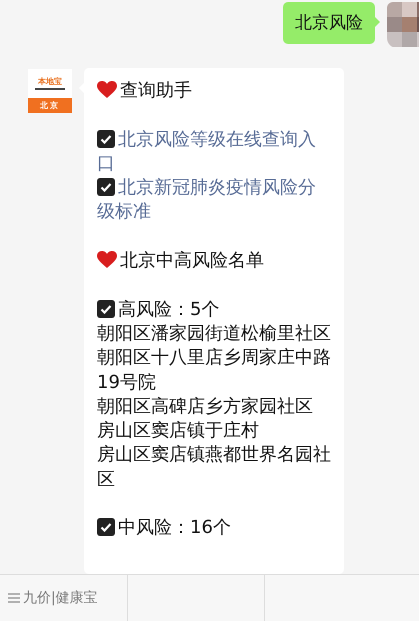 This screenshot has width=419, height=621. Describe the element at coordinates (403, 25) in the screenshot. I see `user-avatar` at that location.